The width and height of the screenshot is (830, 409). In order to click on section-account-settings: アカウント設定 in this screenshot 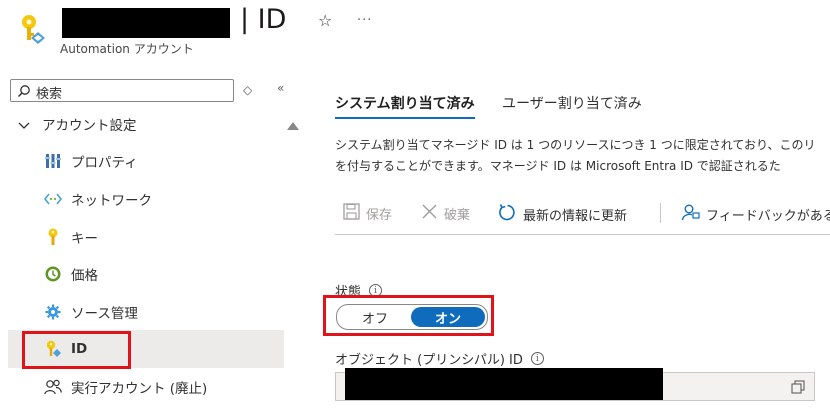, I will do `click(77, 124)`.